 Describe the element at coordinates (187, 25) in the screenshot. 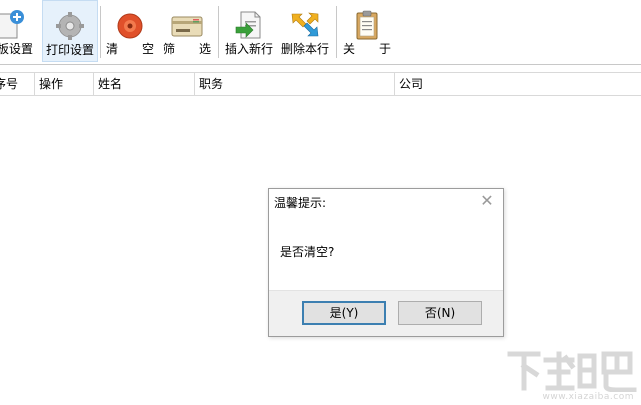

I see `filter-card-icon` at that location.